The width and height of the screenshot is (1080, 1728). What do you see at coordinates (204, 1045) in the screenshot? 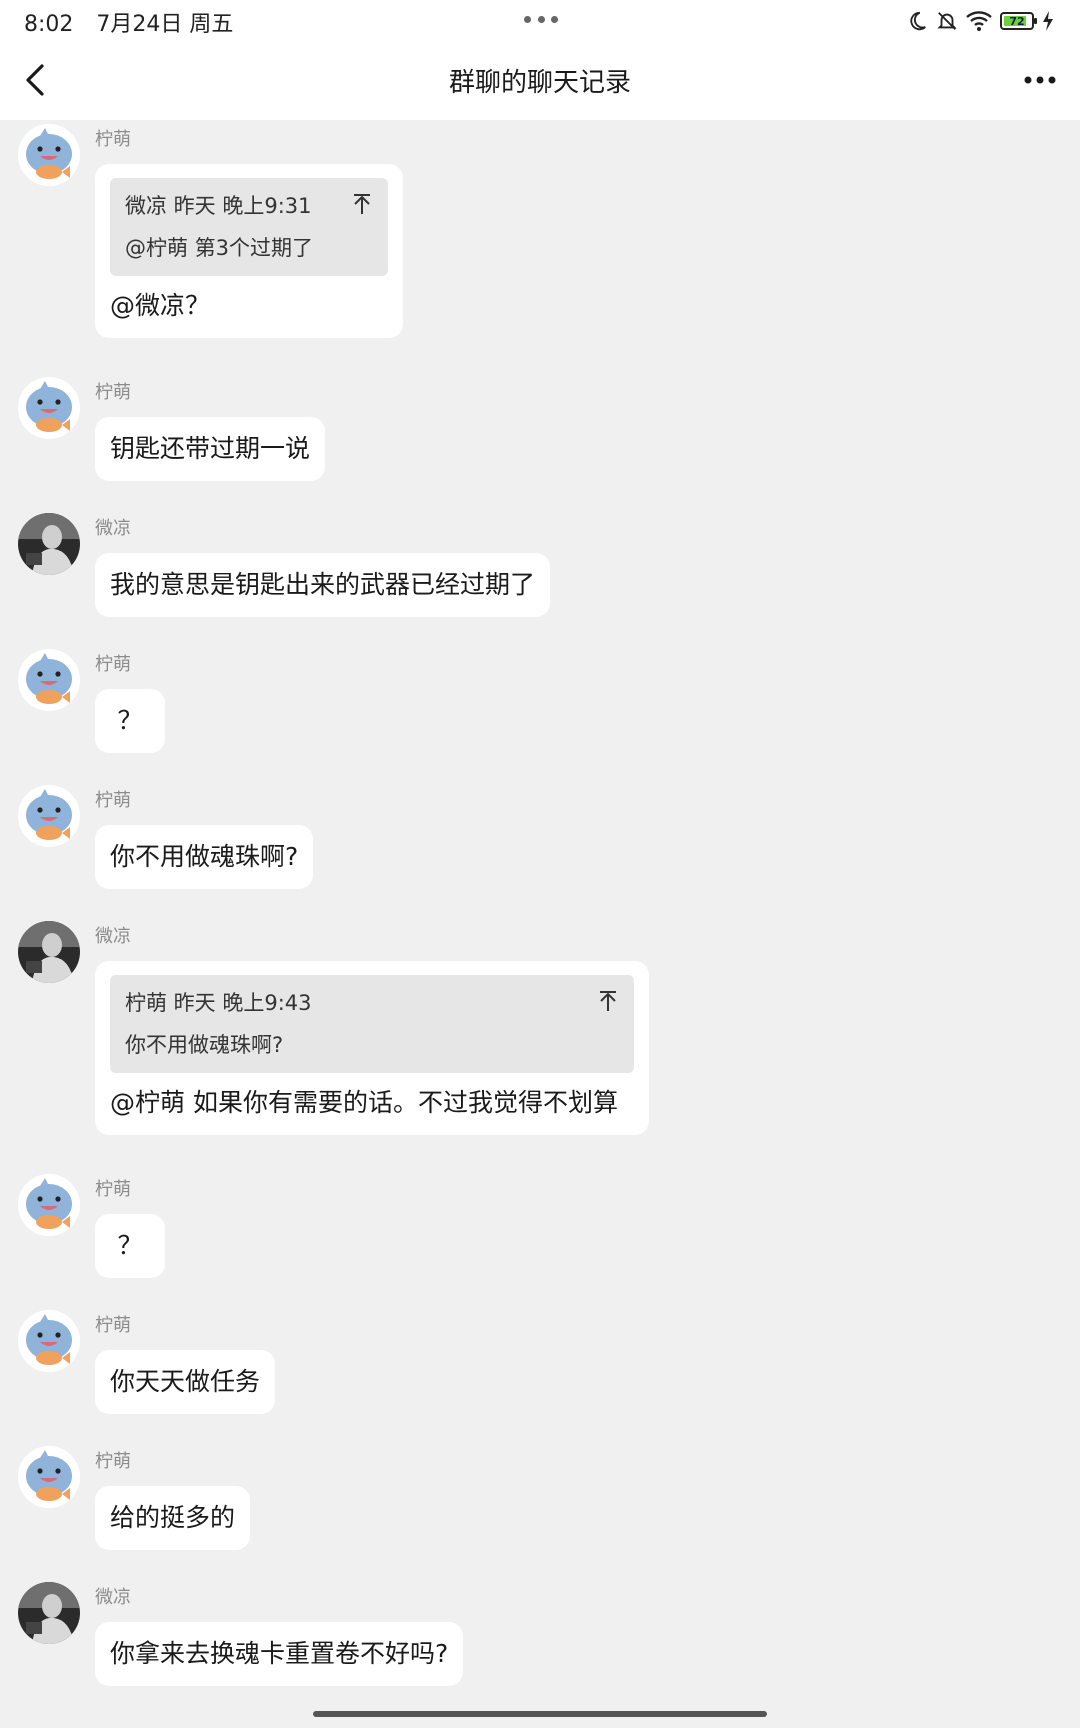
I see `quote-text: 你不用做魂珠啊?` at bounding box center [204, 1045].